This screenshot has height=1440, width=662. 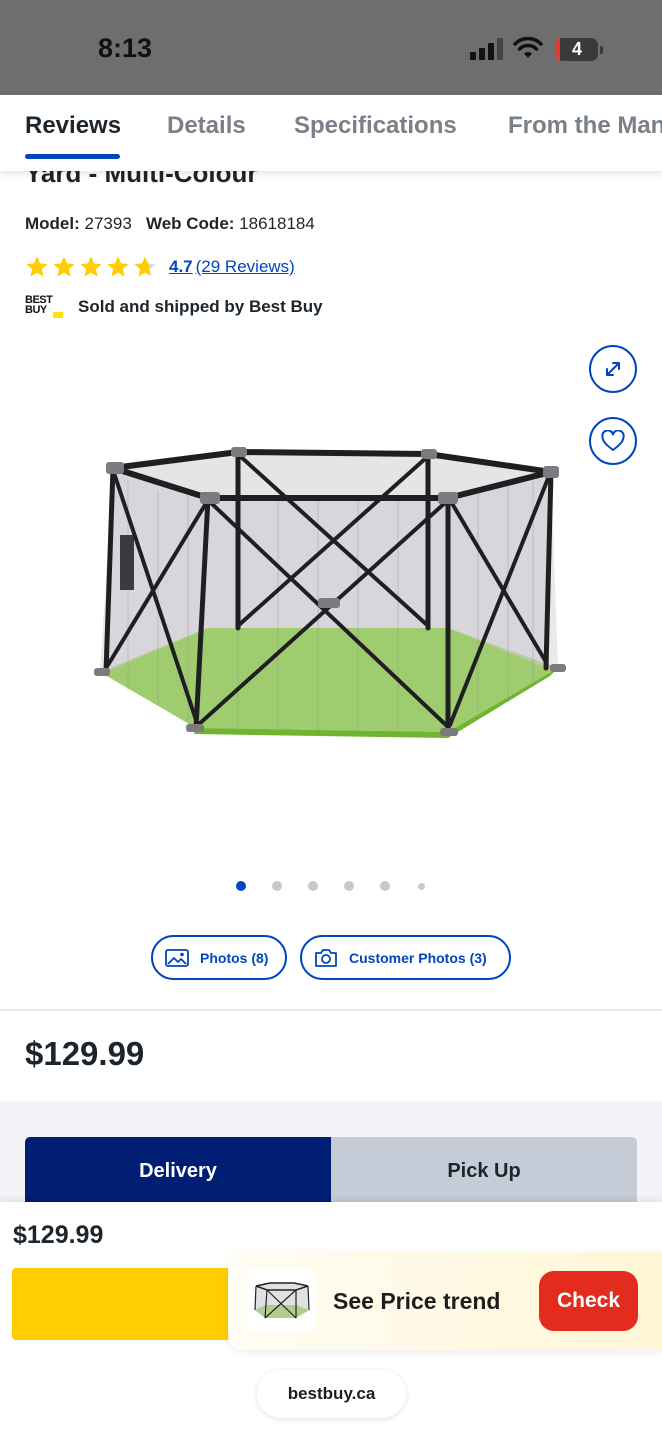 I want to click on camera-icon, so click(x=326, y=957).